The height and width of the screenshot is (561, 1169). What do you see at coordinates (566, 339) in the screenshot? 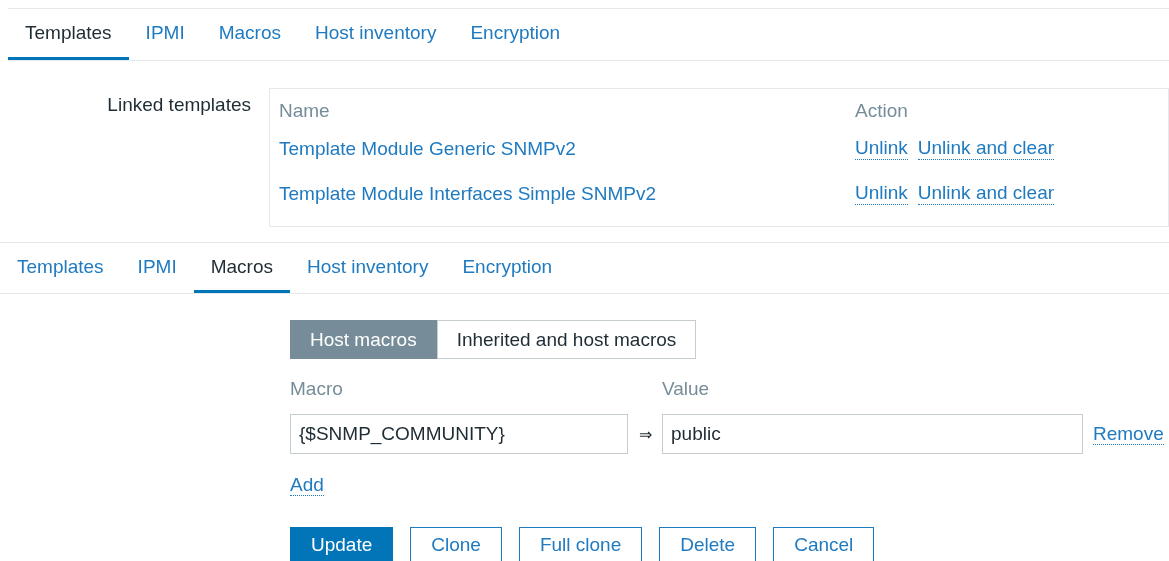
I see `toggle-button: Inherited and host macros` at bounding box center [566, 339].